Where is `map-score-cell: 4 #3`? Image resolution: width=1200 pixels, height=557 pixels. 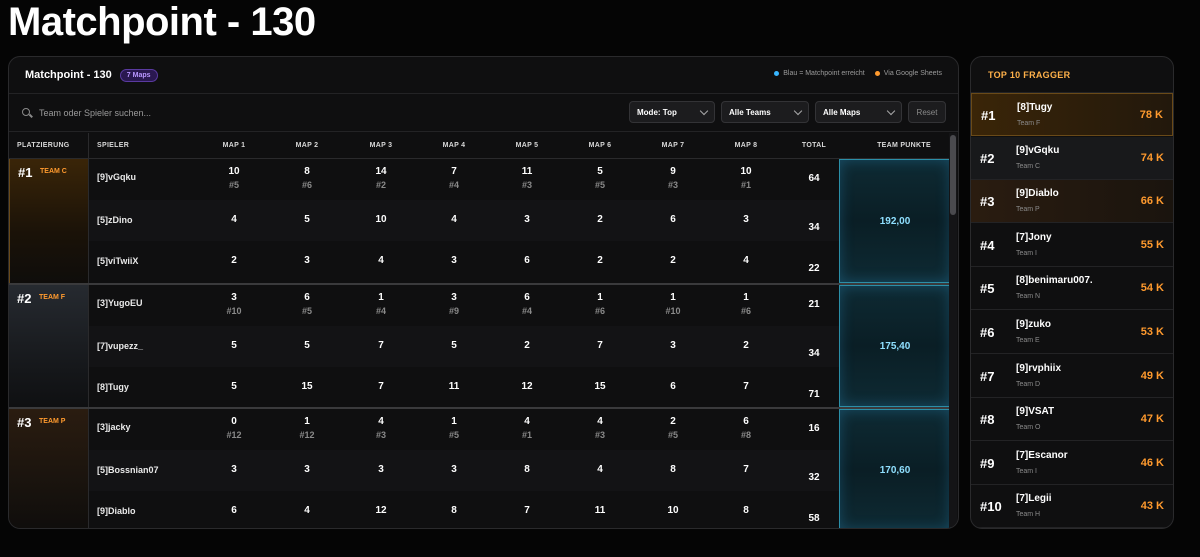
map-score-cell: 4 #3 is located at coordinates (600, 428).